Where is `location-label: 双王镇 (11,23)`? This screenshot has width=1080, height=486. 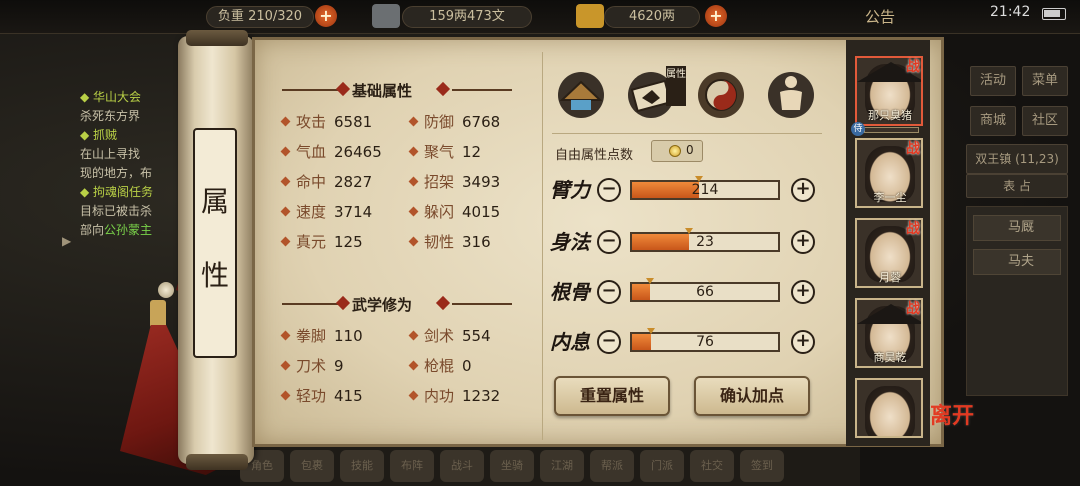
location-label: 双王镇 (11,23) is located at coordinates (1017, 159).